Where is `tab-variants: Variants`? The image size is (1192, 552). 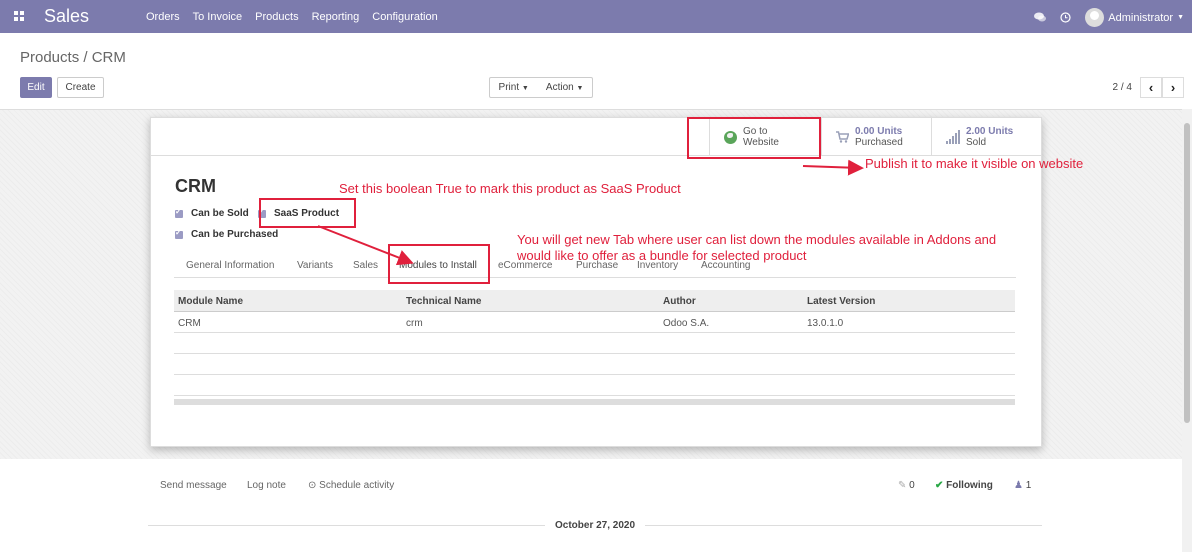 tab-variants: Variants is located at coordinates (315, 265).